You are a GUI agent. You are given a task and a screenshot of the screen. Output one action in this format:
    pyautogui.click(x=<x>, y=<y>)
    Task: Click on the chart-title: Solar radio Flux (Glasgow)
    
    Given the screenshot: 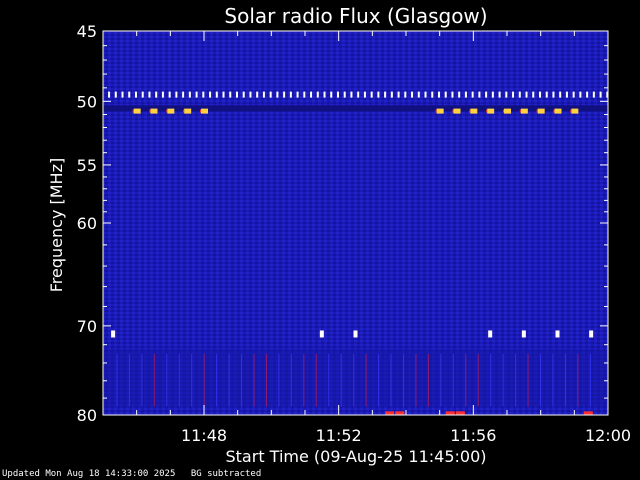 What is the action you would take?
    pyautogui.click(x=355, y=16)
    